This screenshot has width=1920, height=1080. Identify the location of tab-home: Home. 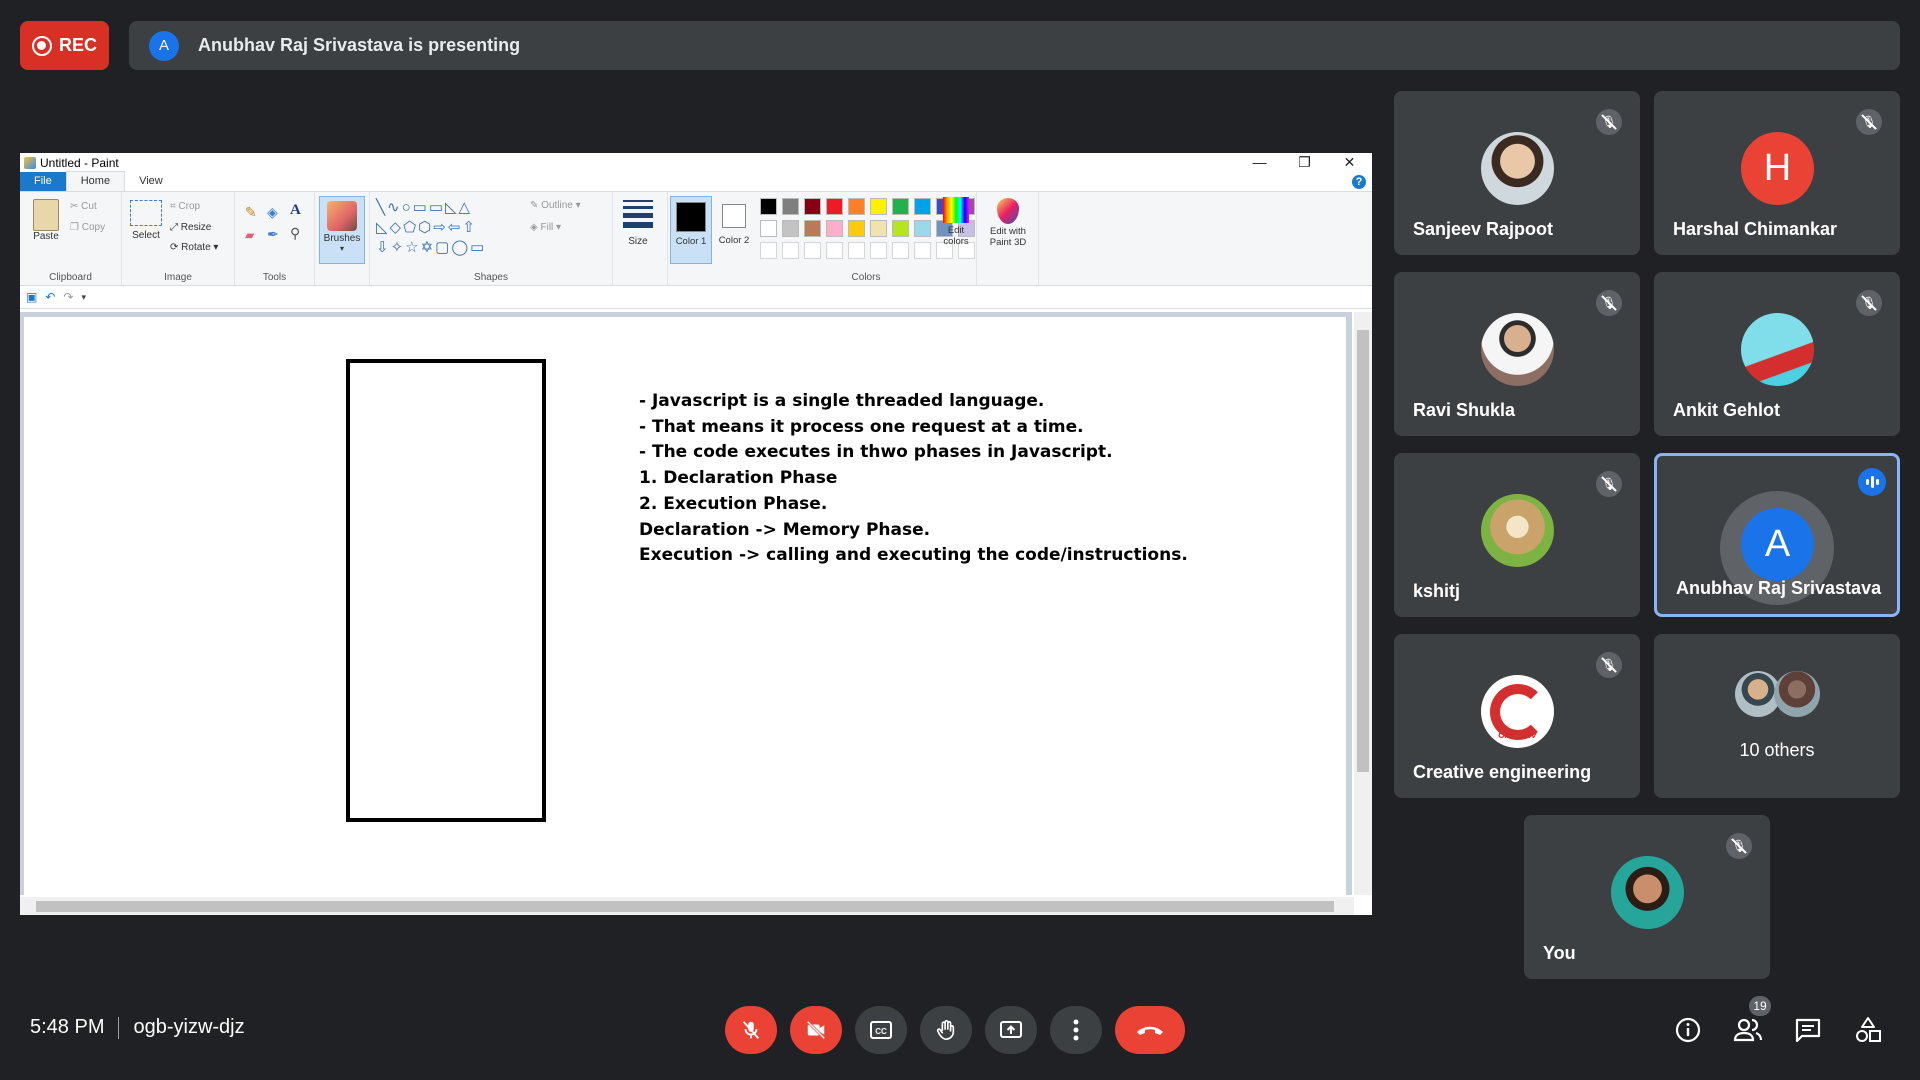
(95, 181).